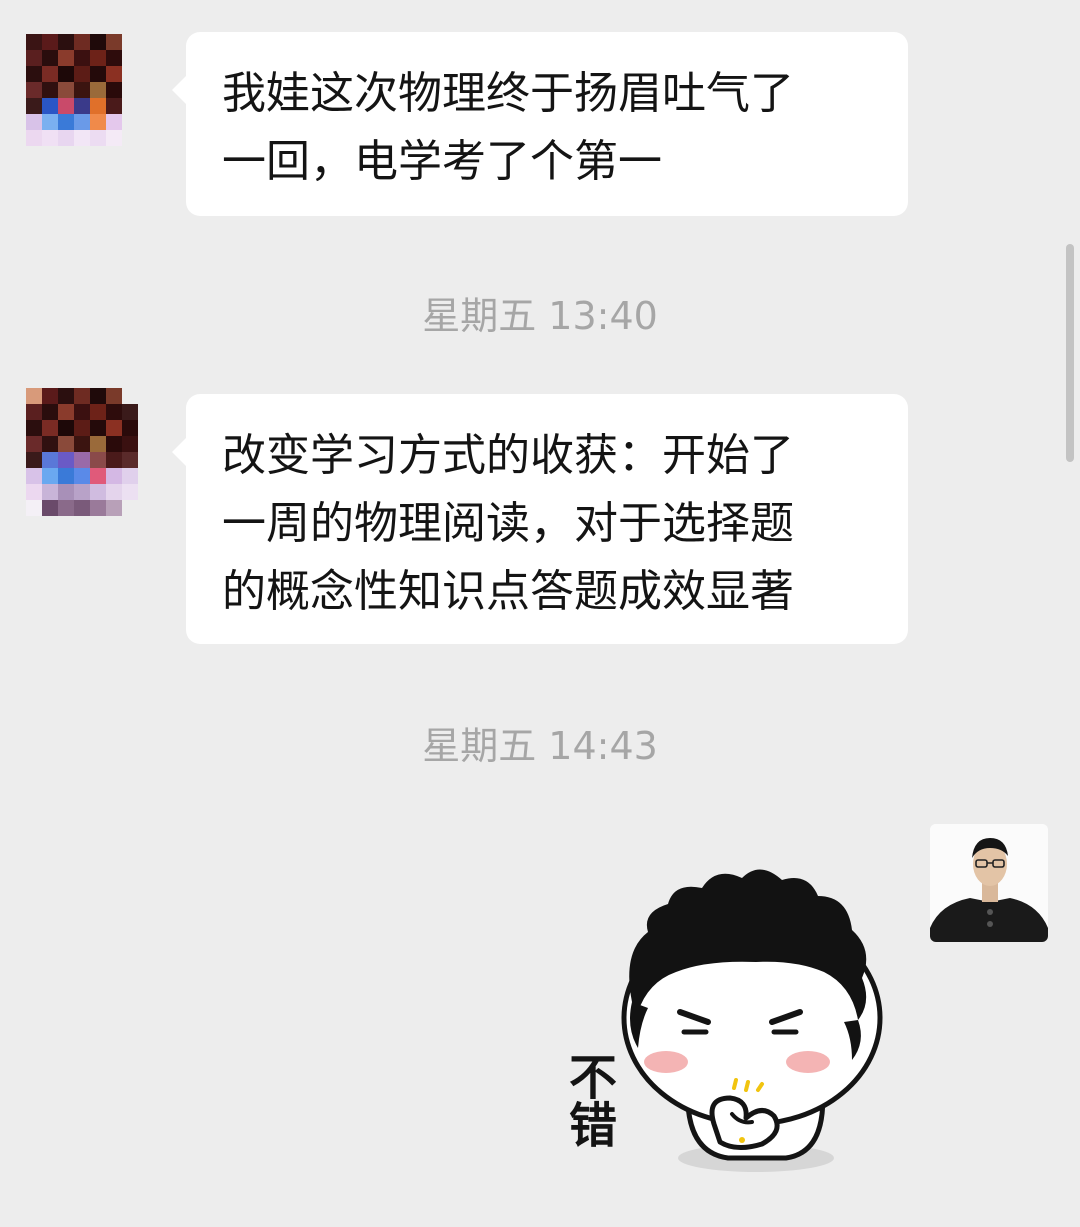  I want to click on message-timestamp: 星期五 13:40, so click(540, 316).